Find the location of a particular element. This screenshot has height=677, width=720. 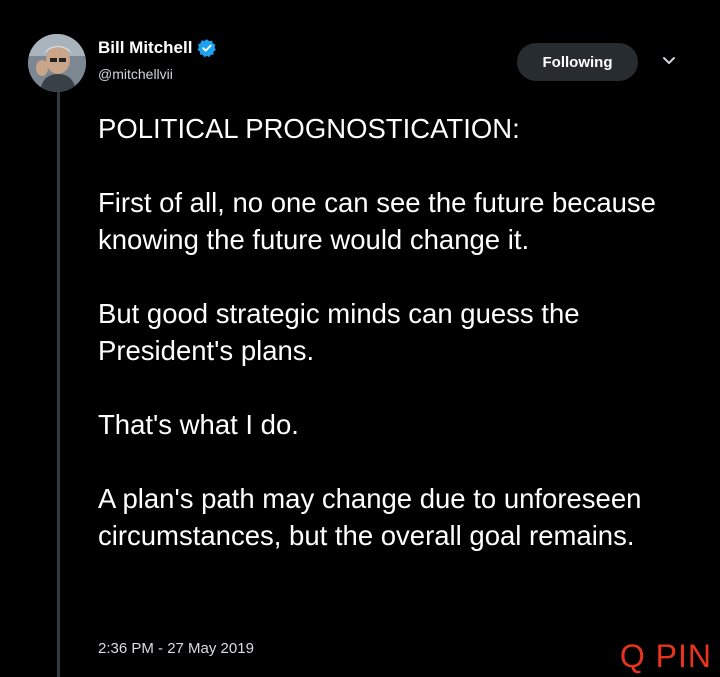

thread-line is located at coordinates (58, 384).